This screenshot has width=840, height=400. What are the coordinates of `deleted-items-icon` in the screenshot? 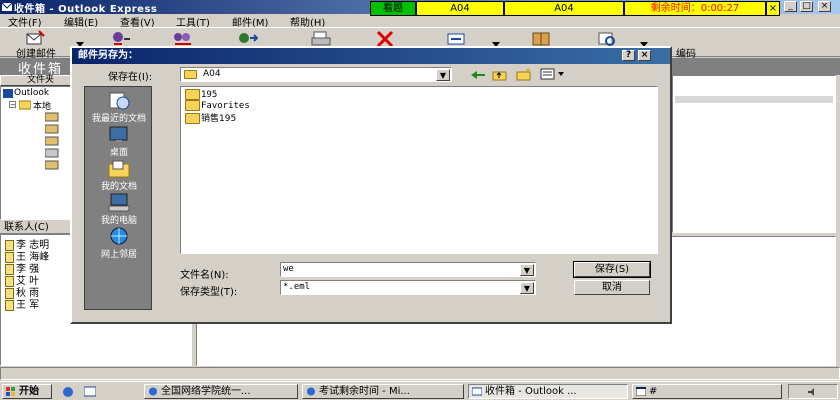 It's located at (52, 153).